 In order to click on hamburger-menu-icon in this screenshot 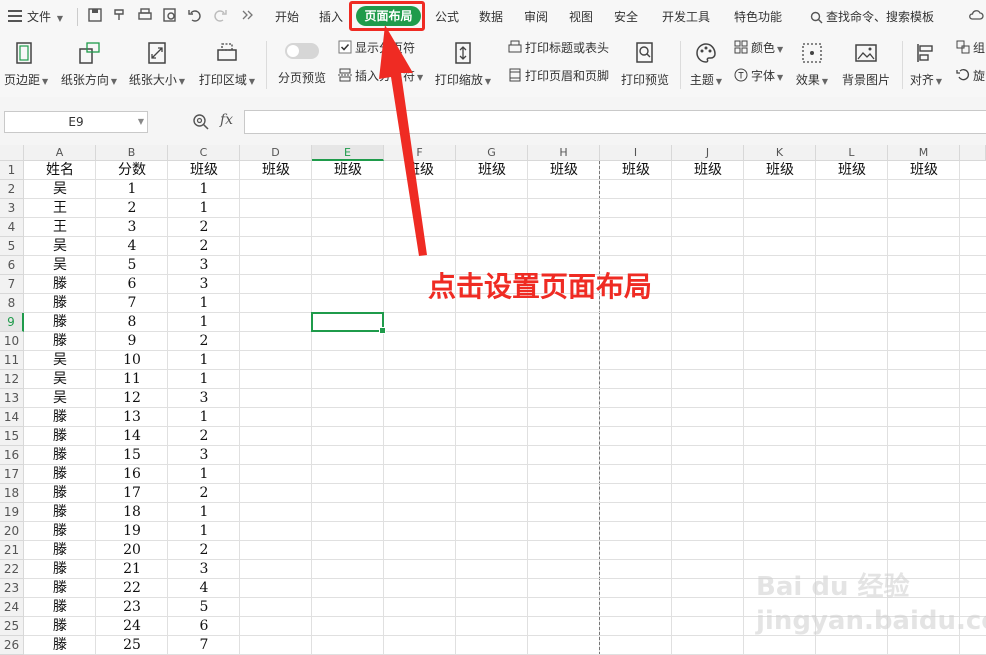, I will do `click(15, 16)`.